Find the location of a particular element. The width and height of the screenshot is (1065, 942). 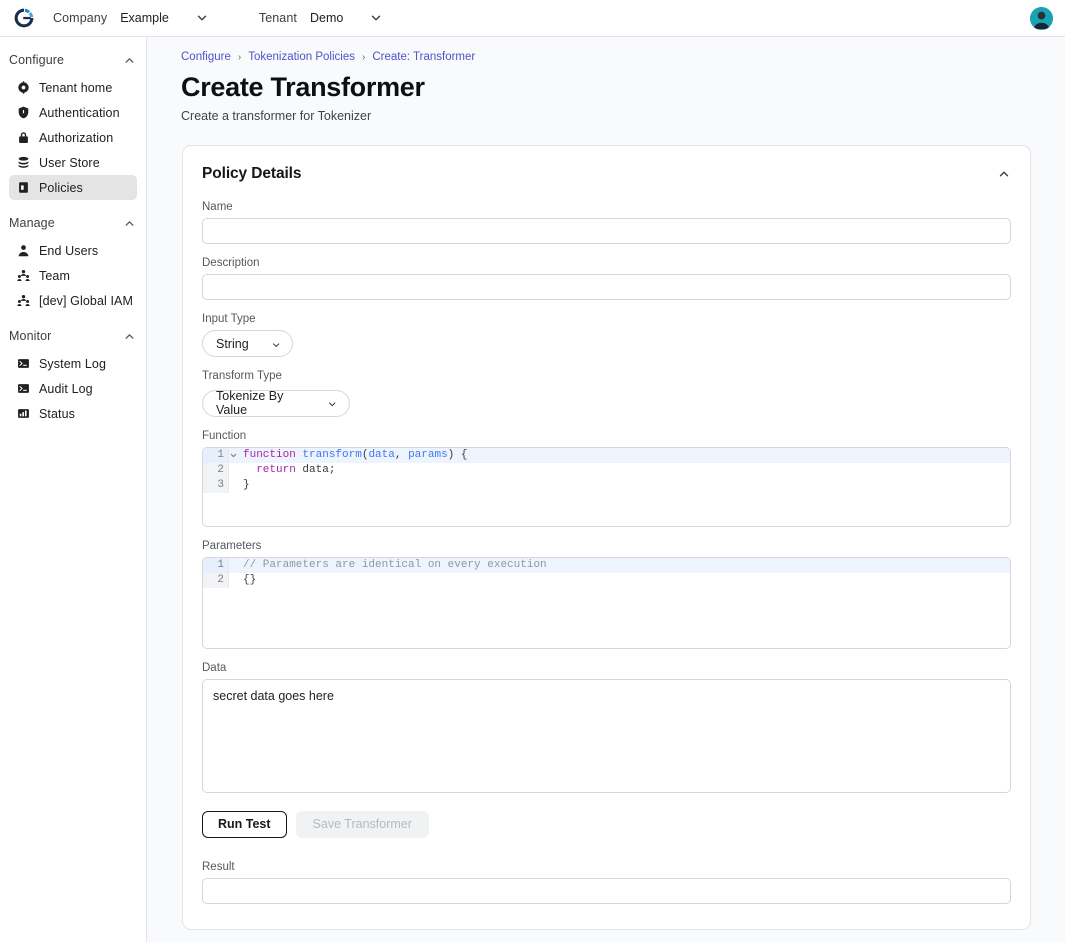

breadcrumb-item-configure: Configure is located at coordinates (206, 57).